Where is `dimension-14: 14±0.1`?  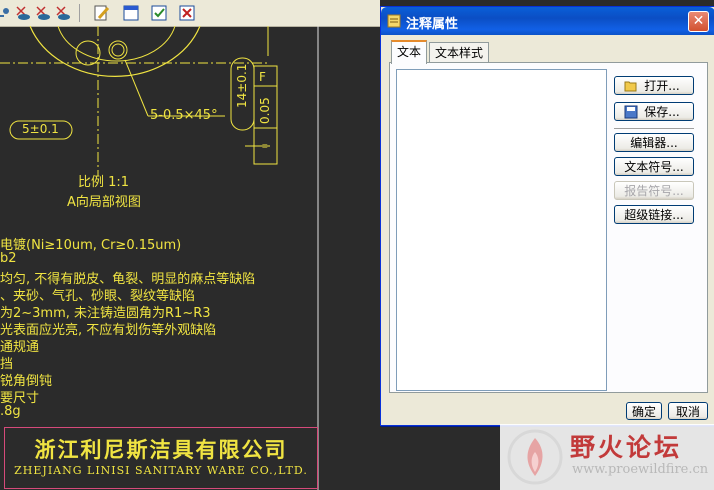 dimension-14: 14±0.1 is located at coordinates (242, 85).